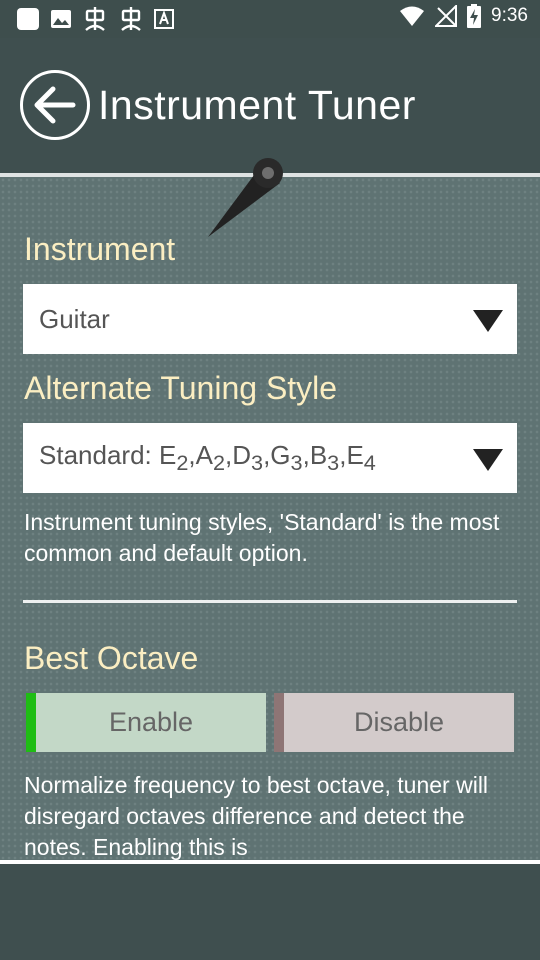 This screenshot has height=960, width=540. I want to click on tuning-note: B3, so click(324, 457).